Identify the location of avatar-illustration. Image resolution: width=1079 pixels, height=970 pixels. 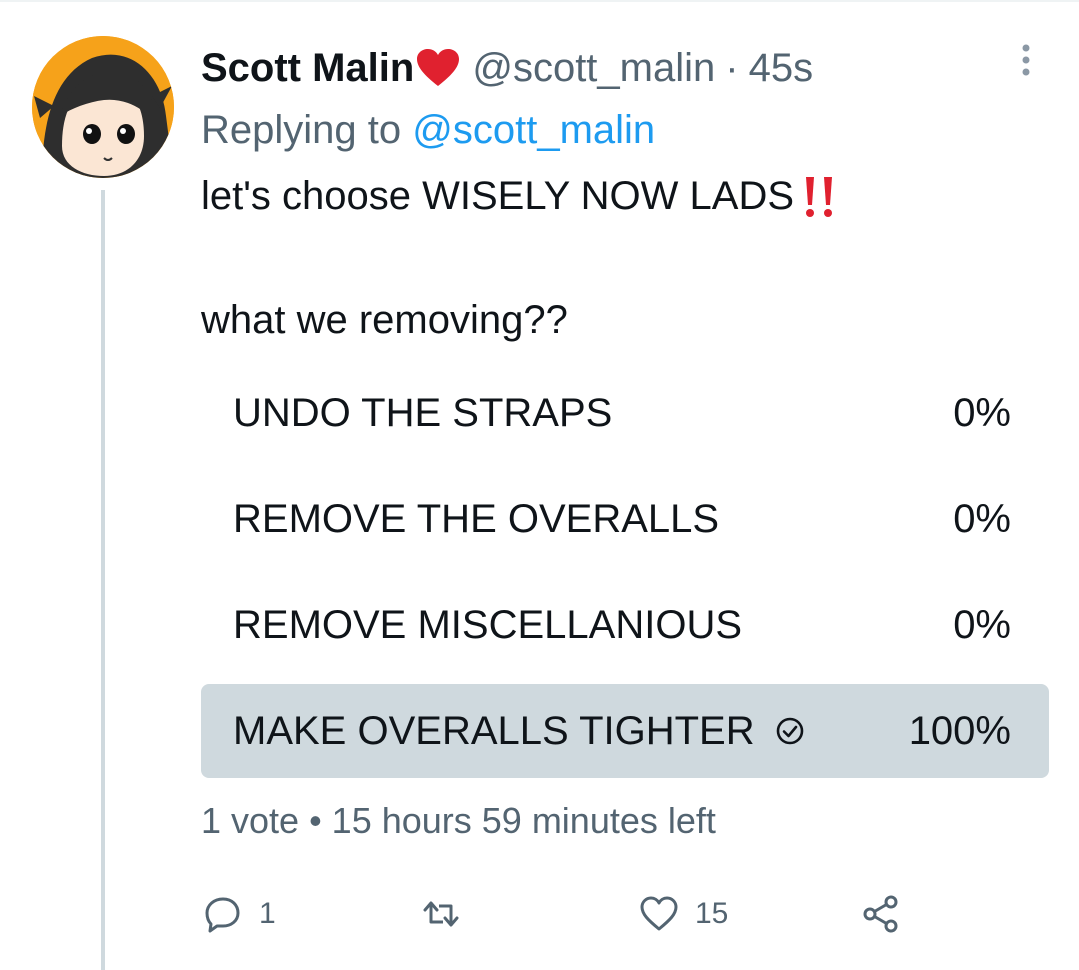
(103, 107).